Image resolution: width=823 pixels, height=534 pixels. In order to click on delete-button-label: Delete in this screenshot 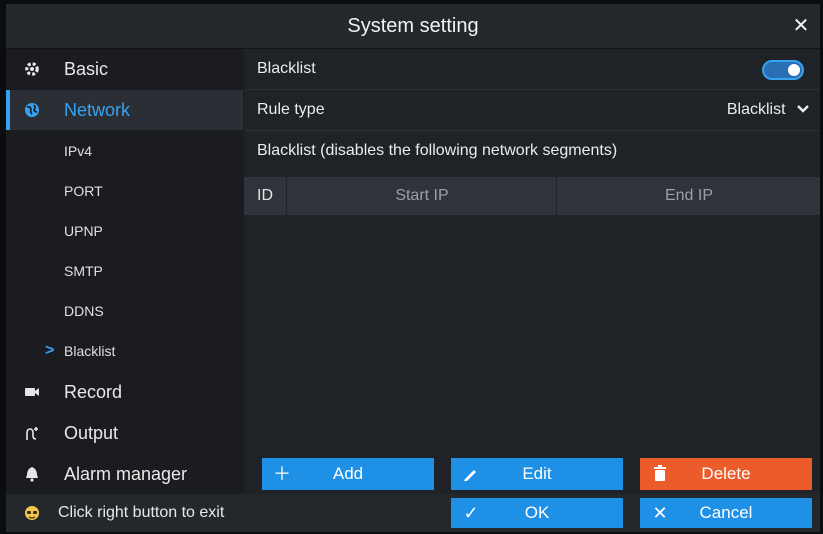, I will do `click(726, 473)`.